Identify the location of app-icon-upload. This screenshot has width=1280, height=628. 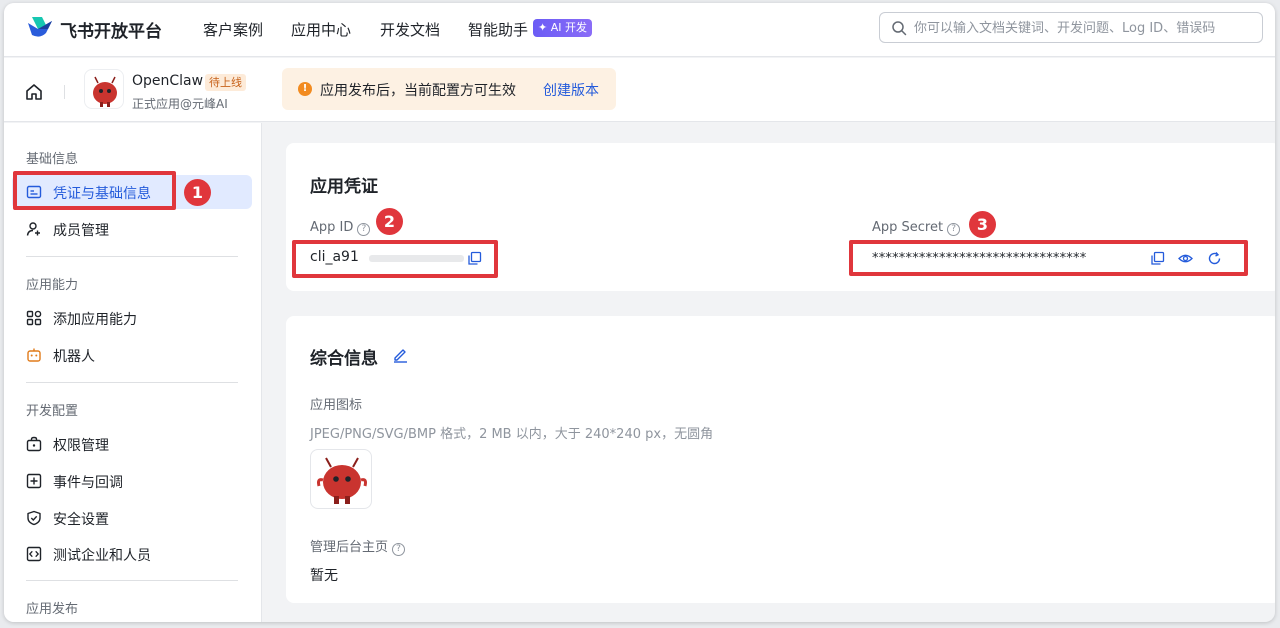
(341, 479).